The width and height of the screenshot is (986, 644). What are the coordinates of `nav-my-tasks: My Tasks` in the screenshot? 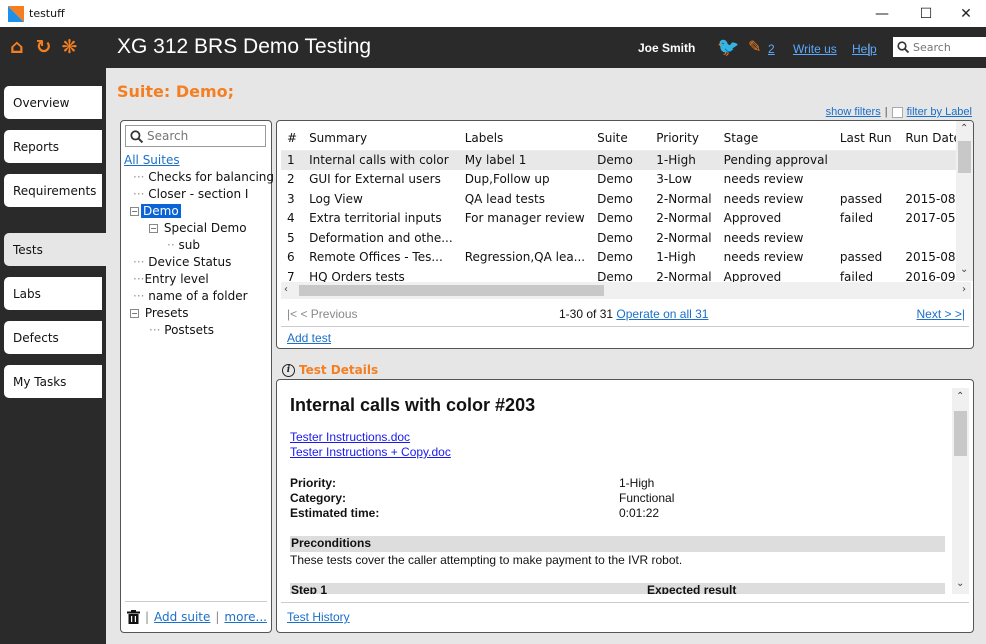 It's located at (53, 381).